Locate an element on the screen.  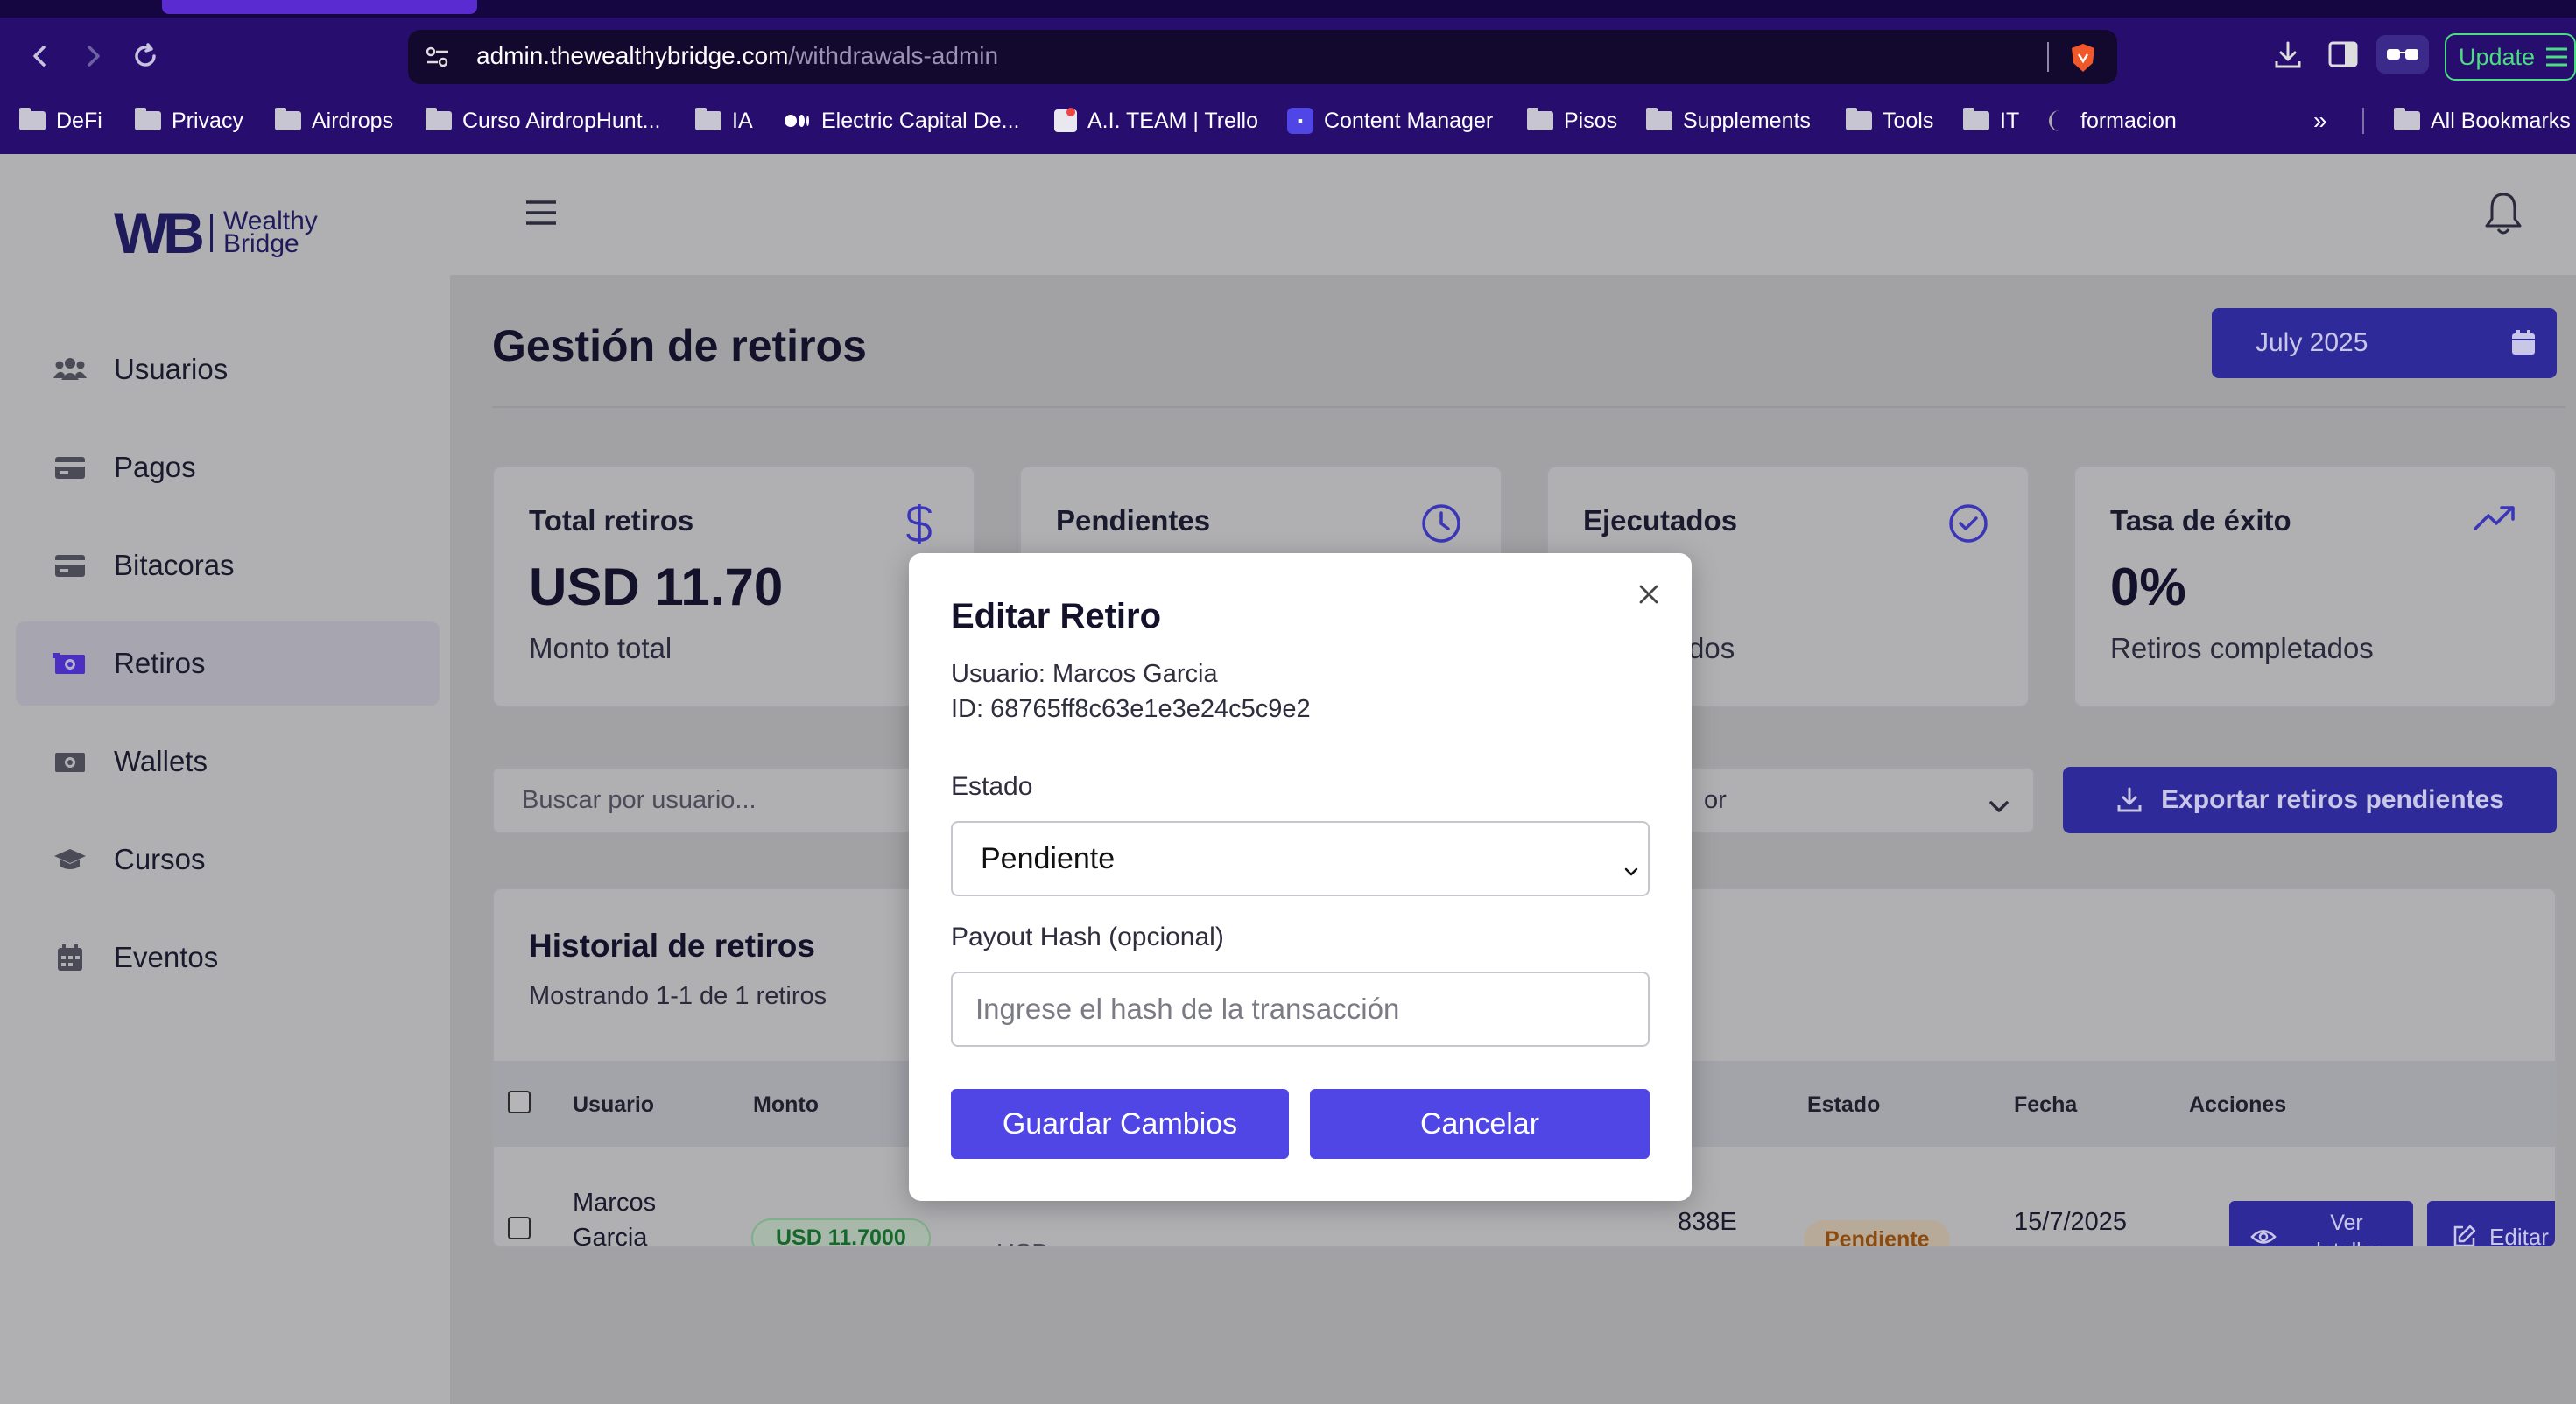
bell-icon is located at coordinates (2503, 215).